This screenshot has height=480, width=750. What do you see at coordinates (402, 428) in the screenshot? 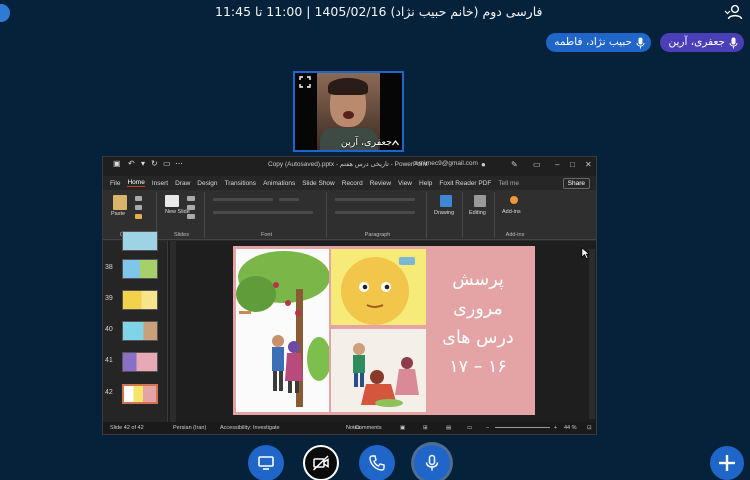
I see `normal-view-icon: ▣` at bounding box center [402, 428].